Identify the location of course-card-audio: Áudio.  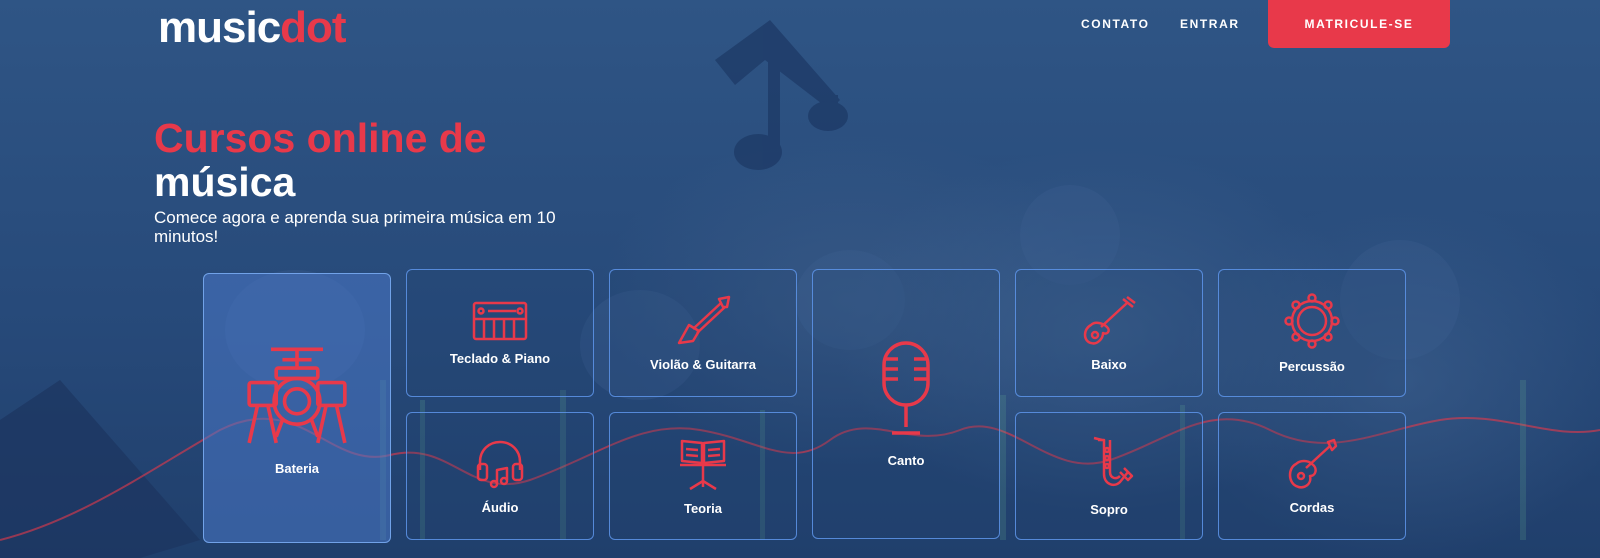
(500, 476).